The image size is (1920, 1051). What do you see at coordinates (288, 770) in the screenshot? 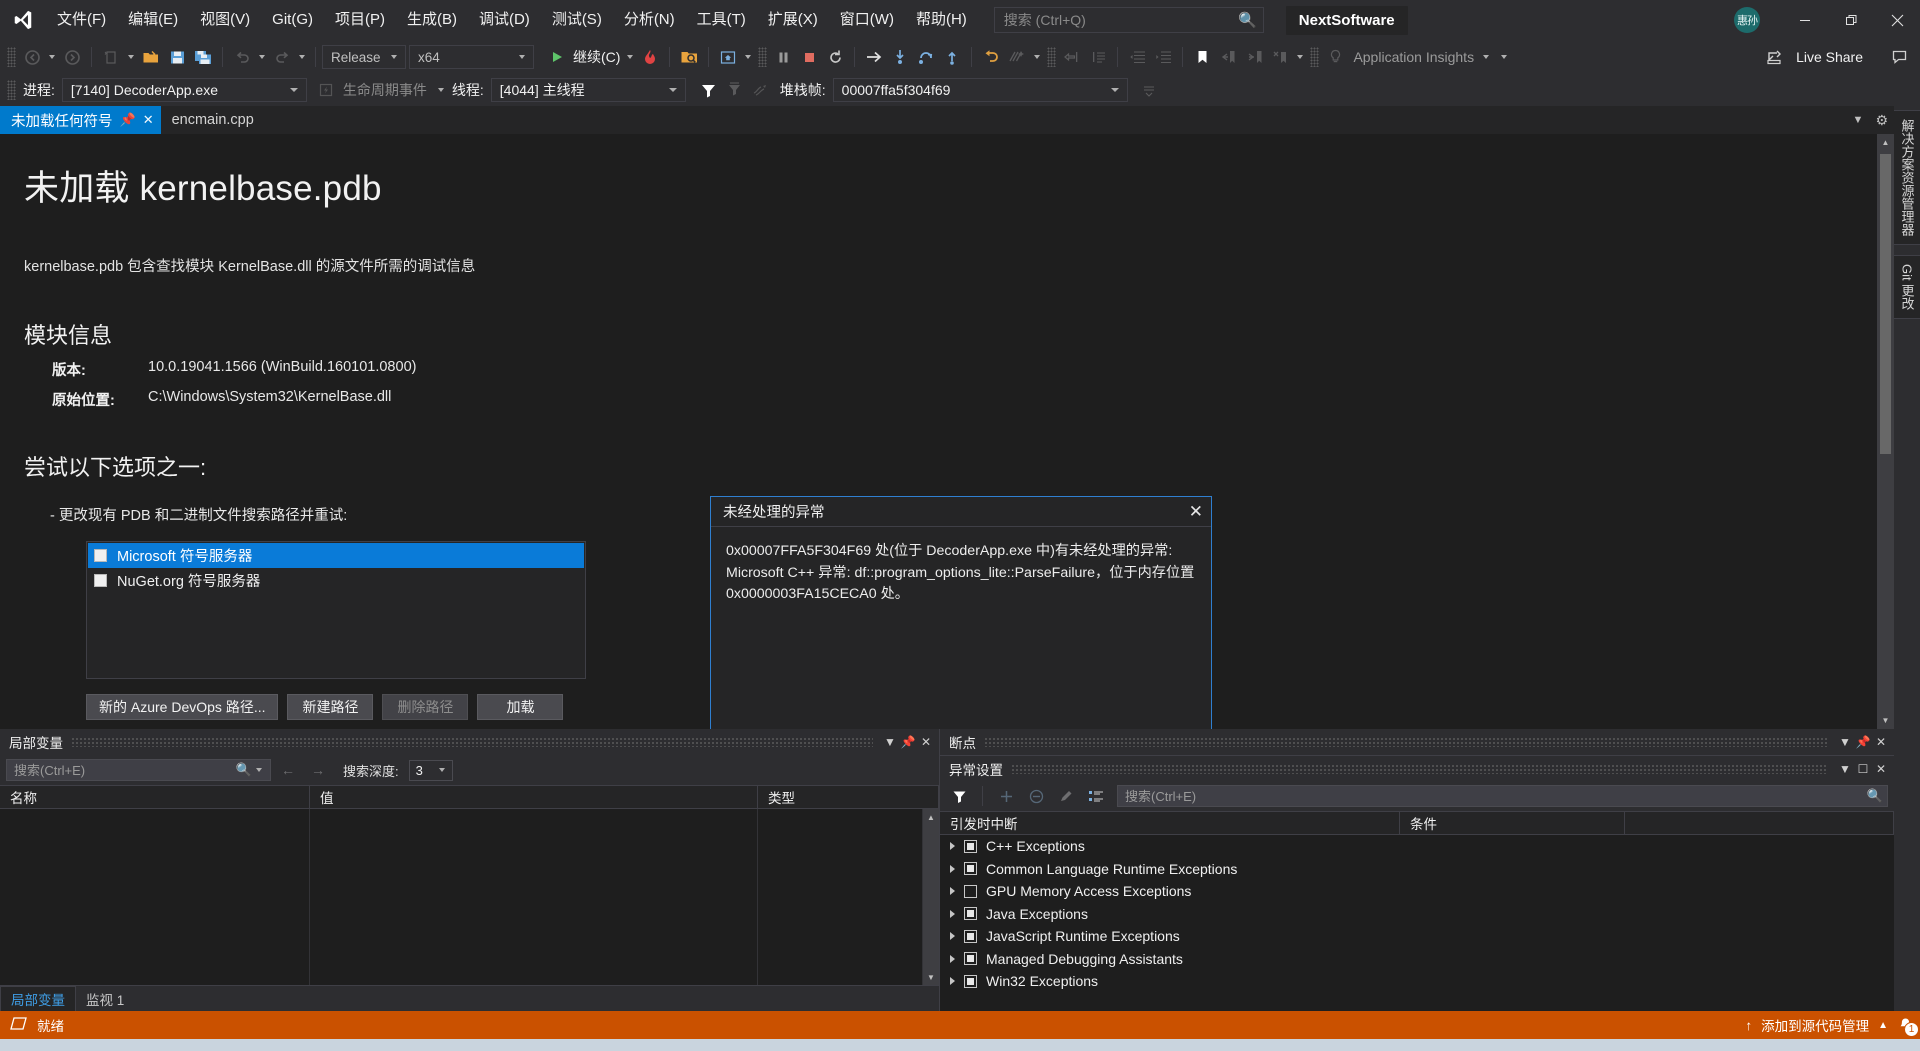
I see `arrow-left-icon: ←` at bounding box center [288, 770].